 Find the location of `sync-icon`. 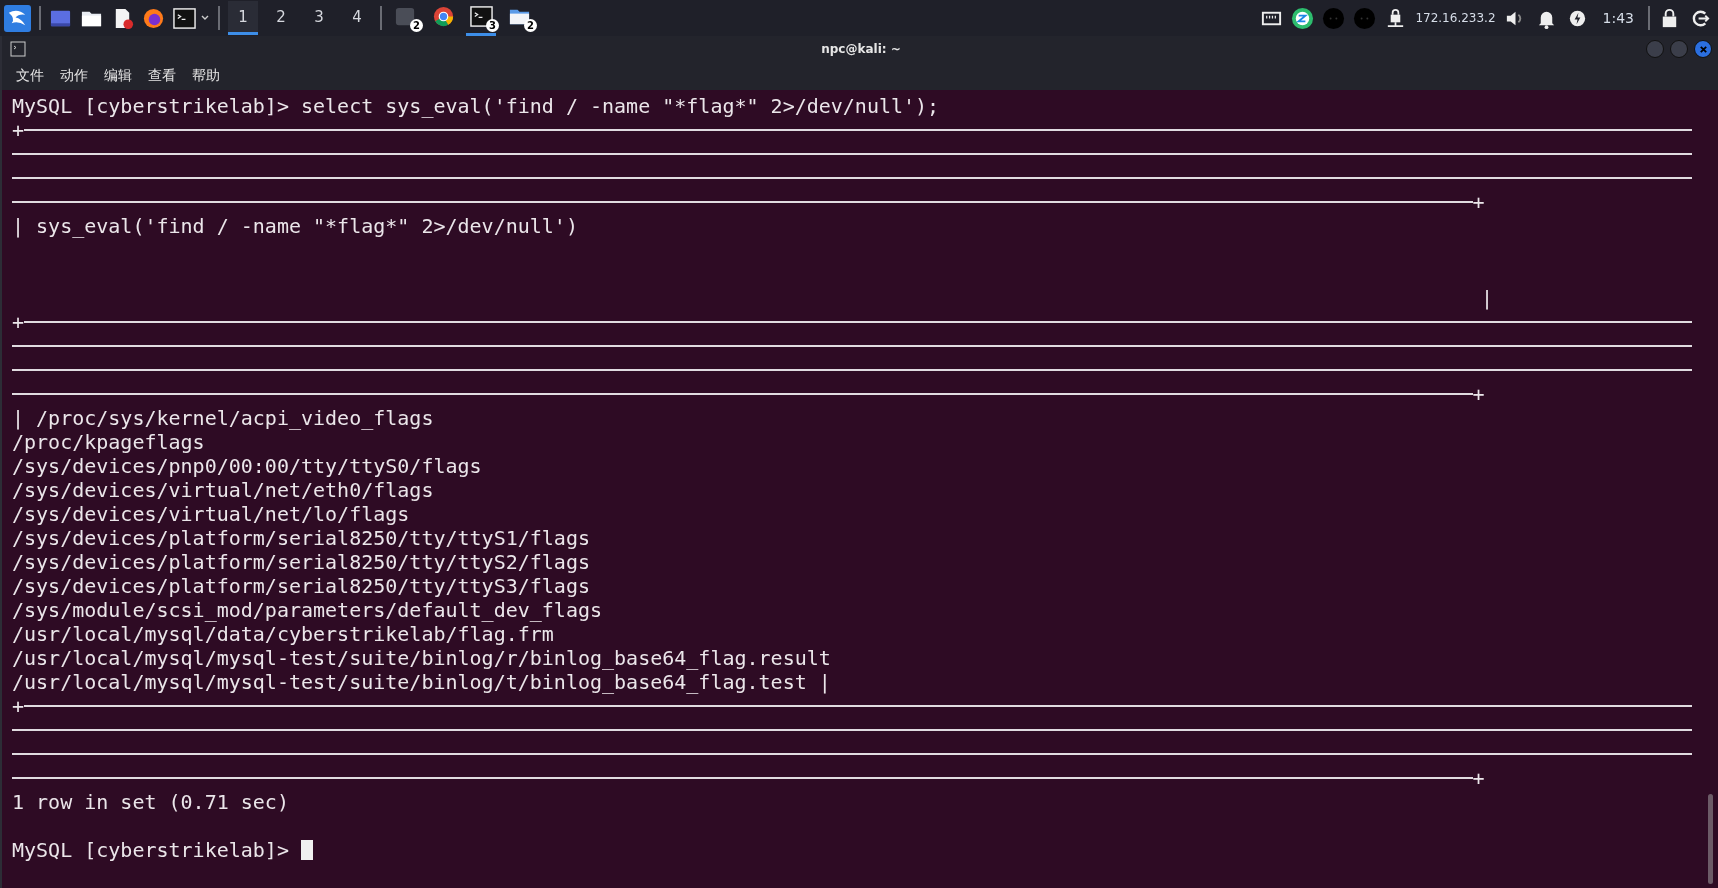

sync-icon is located at coordinates (1303, 18).